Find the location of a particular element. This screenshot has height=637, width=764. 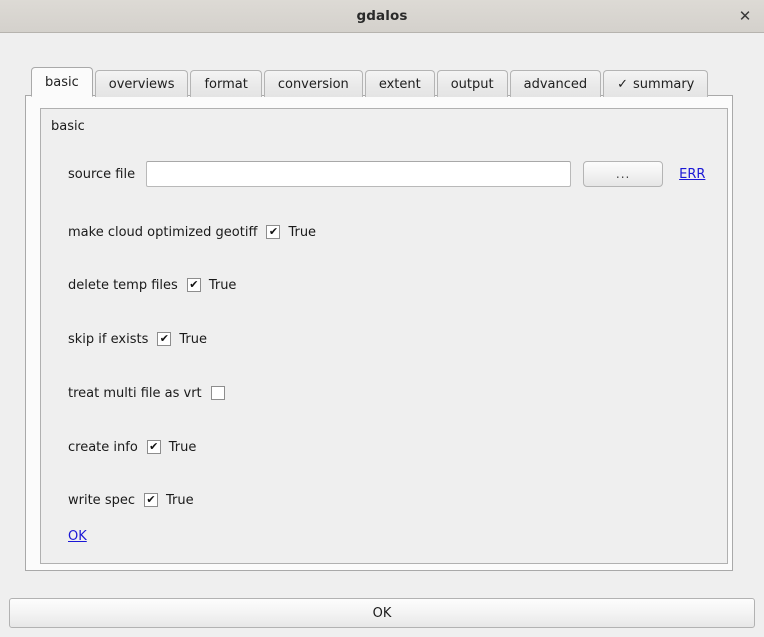

tab-basic-label: basic is located at coordinates (62, 82).